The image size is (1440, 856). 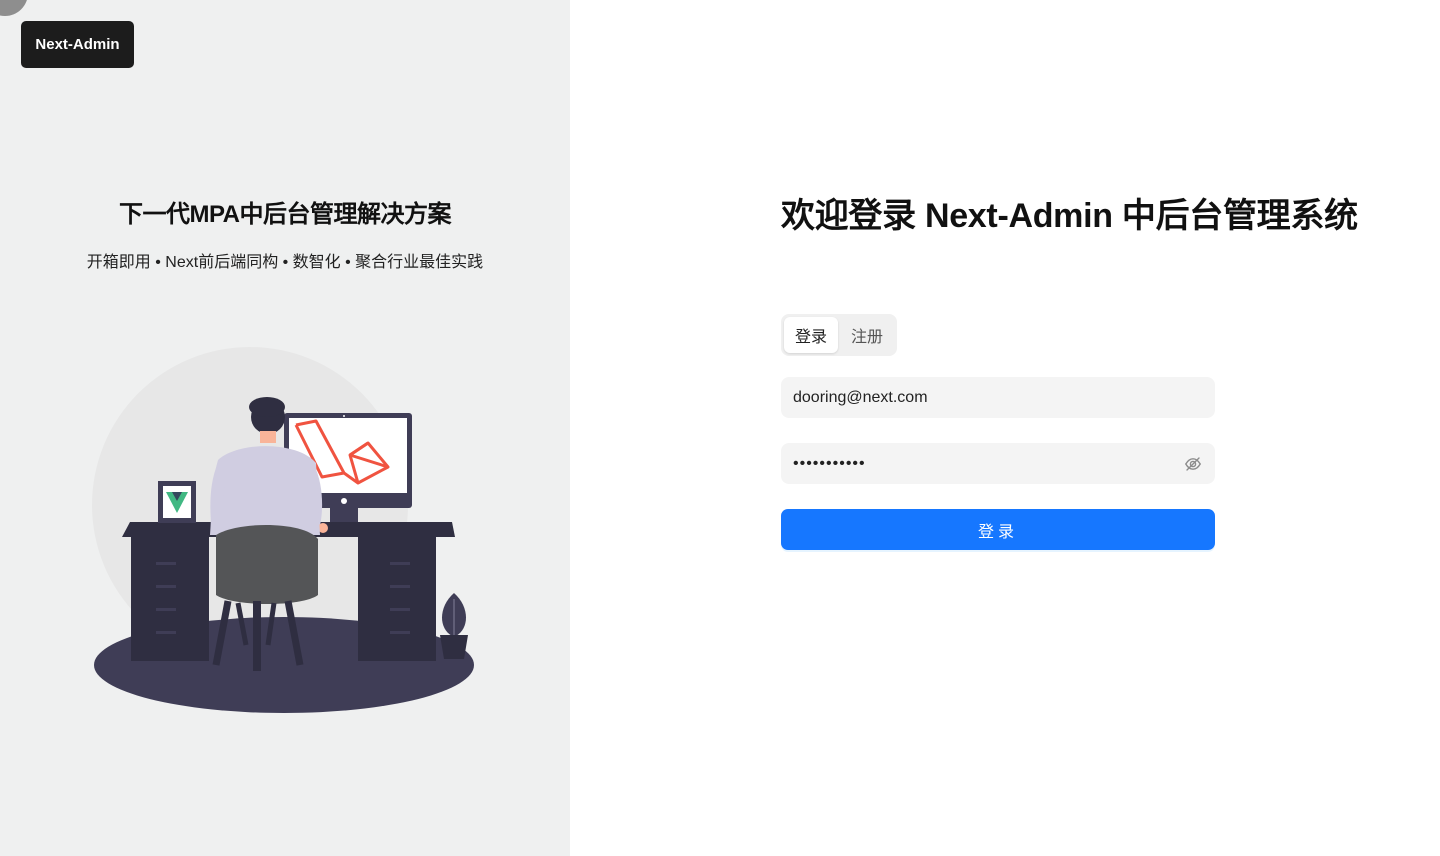 What do you see at coordinates (283, 530) in the screenshot?
I see `developer-at-desk-illustration` at bounding box center [283, 530].